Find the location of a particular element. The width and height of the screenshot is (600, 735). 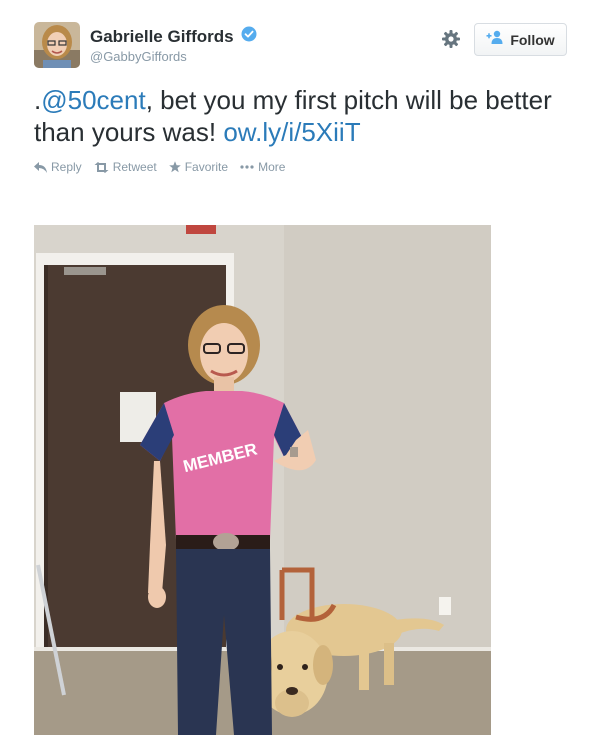

reply-action: Reply is located at coordinates (58, 167).